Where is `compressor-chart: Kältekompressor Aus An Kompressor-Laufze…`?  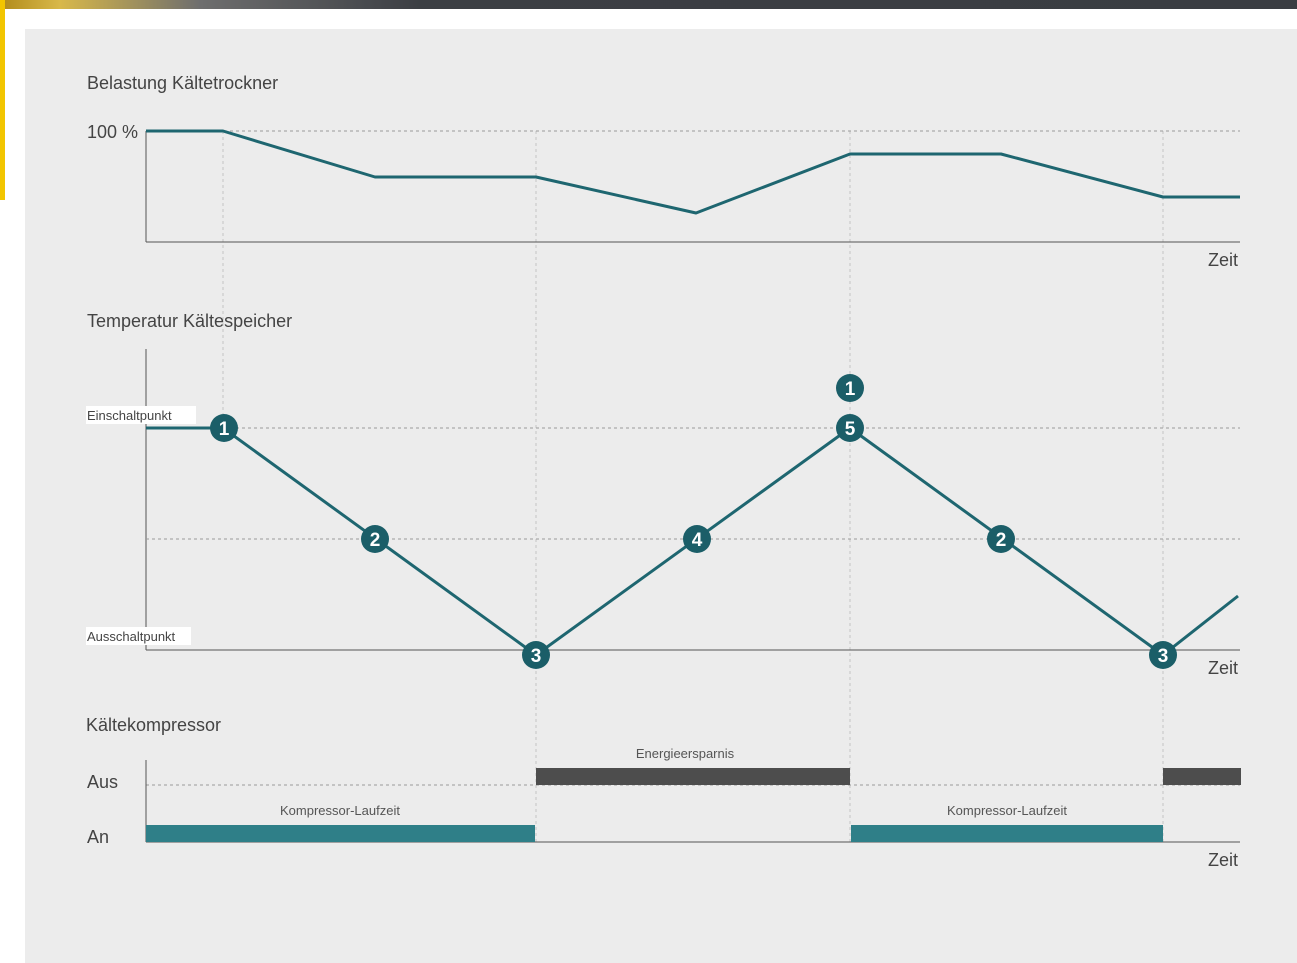 compressor-chart: Kältekompressor Aus An Kompressor-Laufze… is located at coordinates (663, 792).